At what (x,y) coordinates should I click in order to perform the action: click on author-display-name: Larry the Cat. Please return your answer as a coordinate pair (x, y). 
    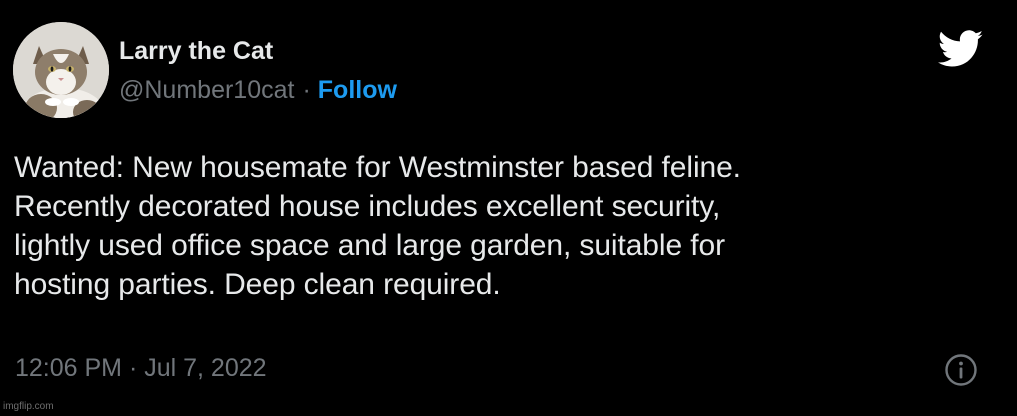
    Looking at the image, I should click on (196, 51).